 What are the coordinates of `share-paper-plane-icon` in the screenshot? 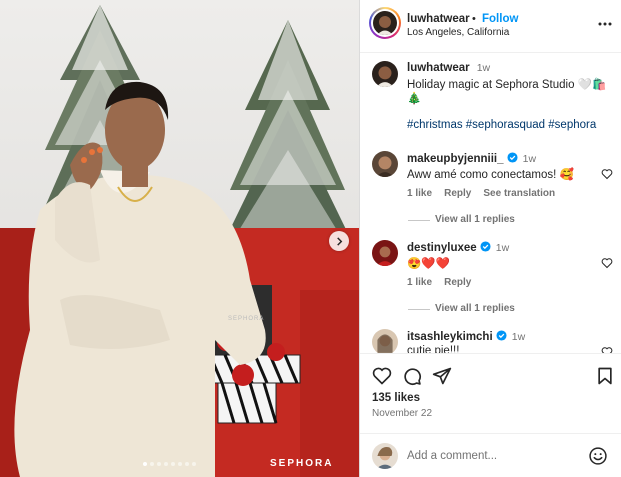 It's located at (442, 376).